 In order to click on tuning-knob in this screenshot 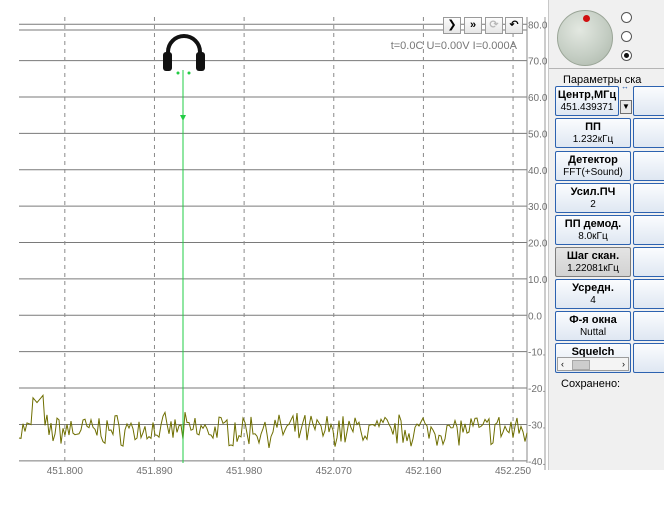, I will do `click(585, 38)`.